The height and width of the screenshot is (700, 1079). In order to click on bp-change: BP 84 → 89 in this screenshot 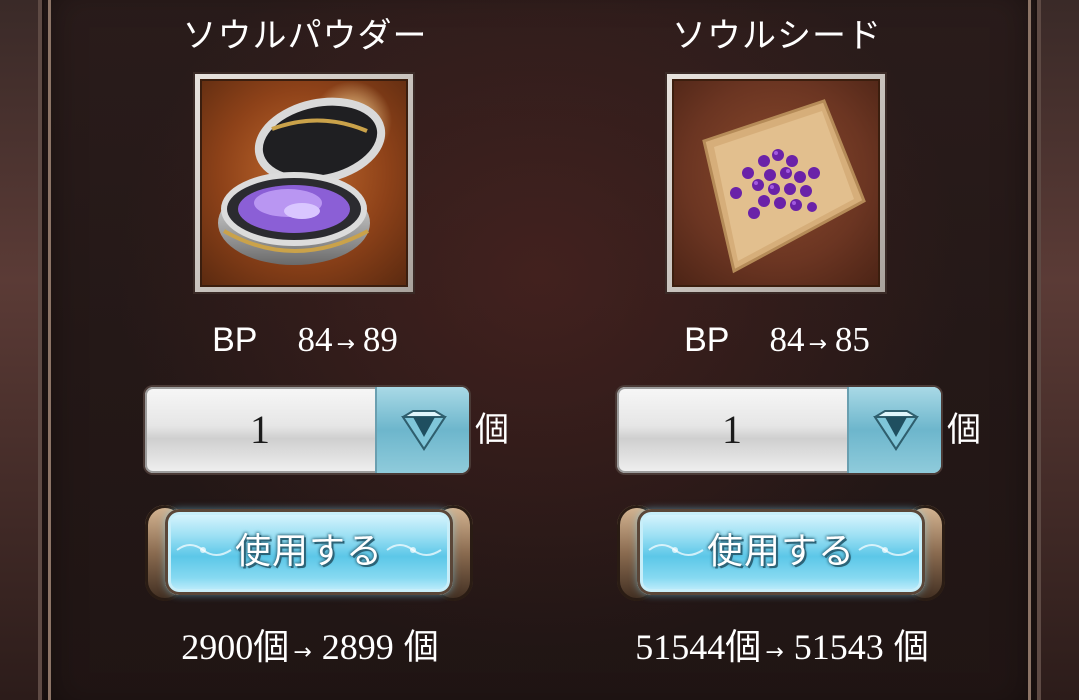, I will do `click(305, 340)`.